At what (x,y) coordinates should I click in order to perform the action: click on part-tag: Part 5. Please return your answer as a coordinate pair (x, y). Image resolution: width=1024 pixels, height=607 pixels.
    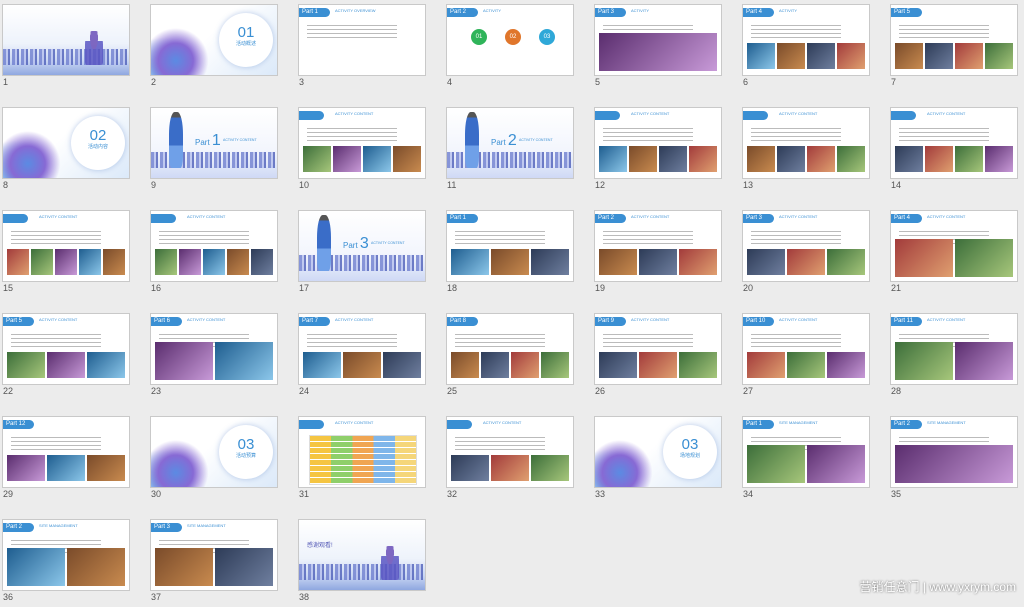
    Looking at the image, I should click on (906, 12).